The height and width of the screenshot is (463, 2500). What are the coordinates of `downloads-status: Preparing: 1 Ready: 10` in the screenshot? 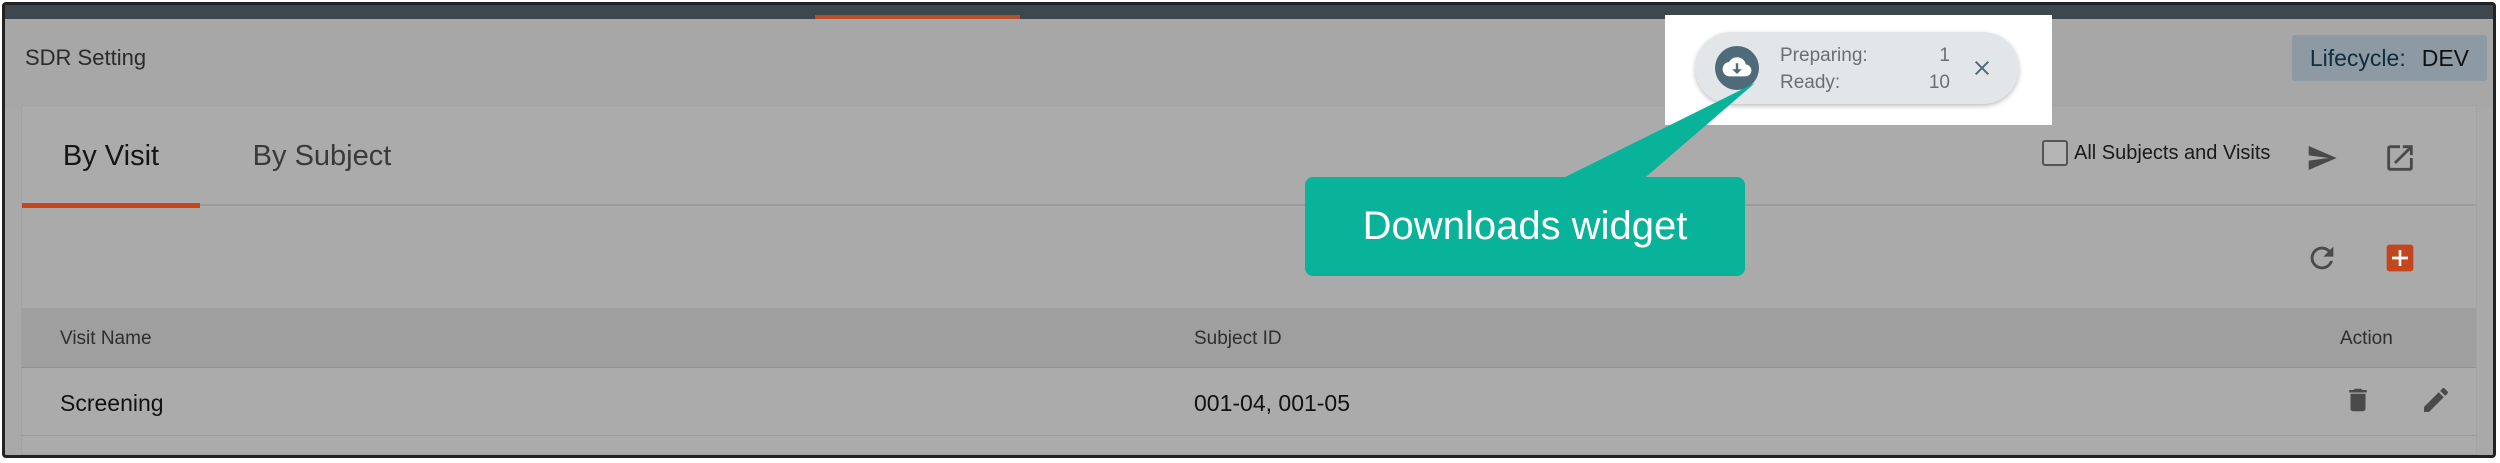 It's located at (1865, 69).